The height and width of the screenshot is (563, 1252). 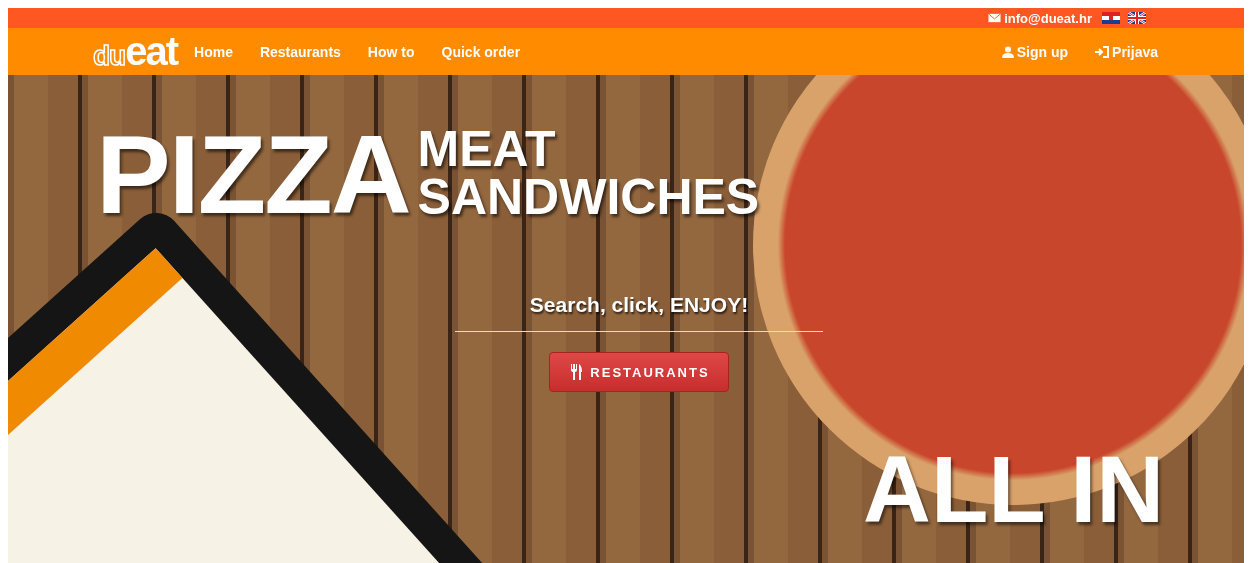 I want to click on croatian-flag-icon, so click(x=1111, y=18).